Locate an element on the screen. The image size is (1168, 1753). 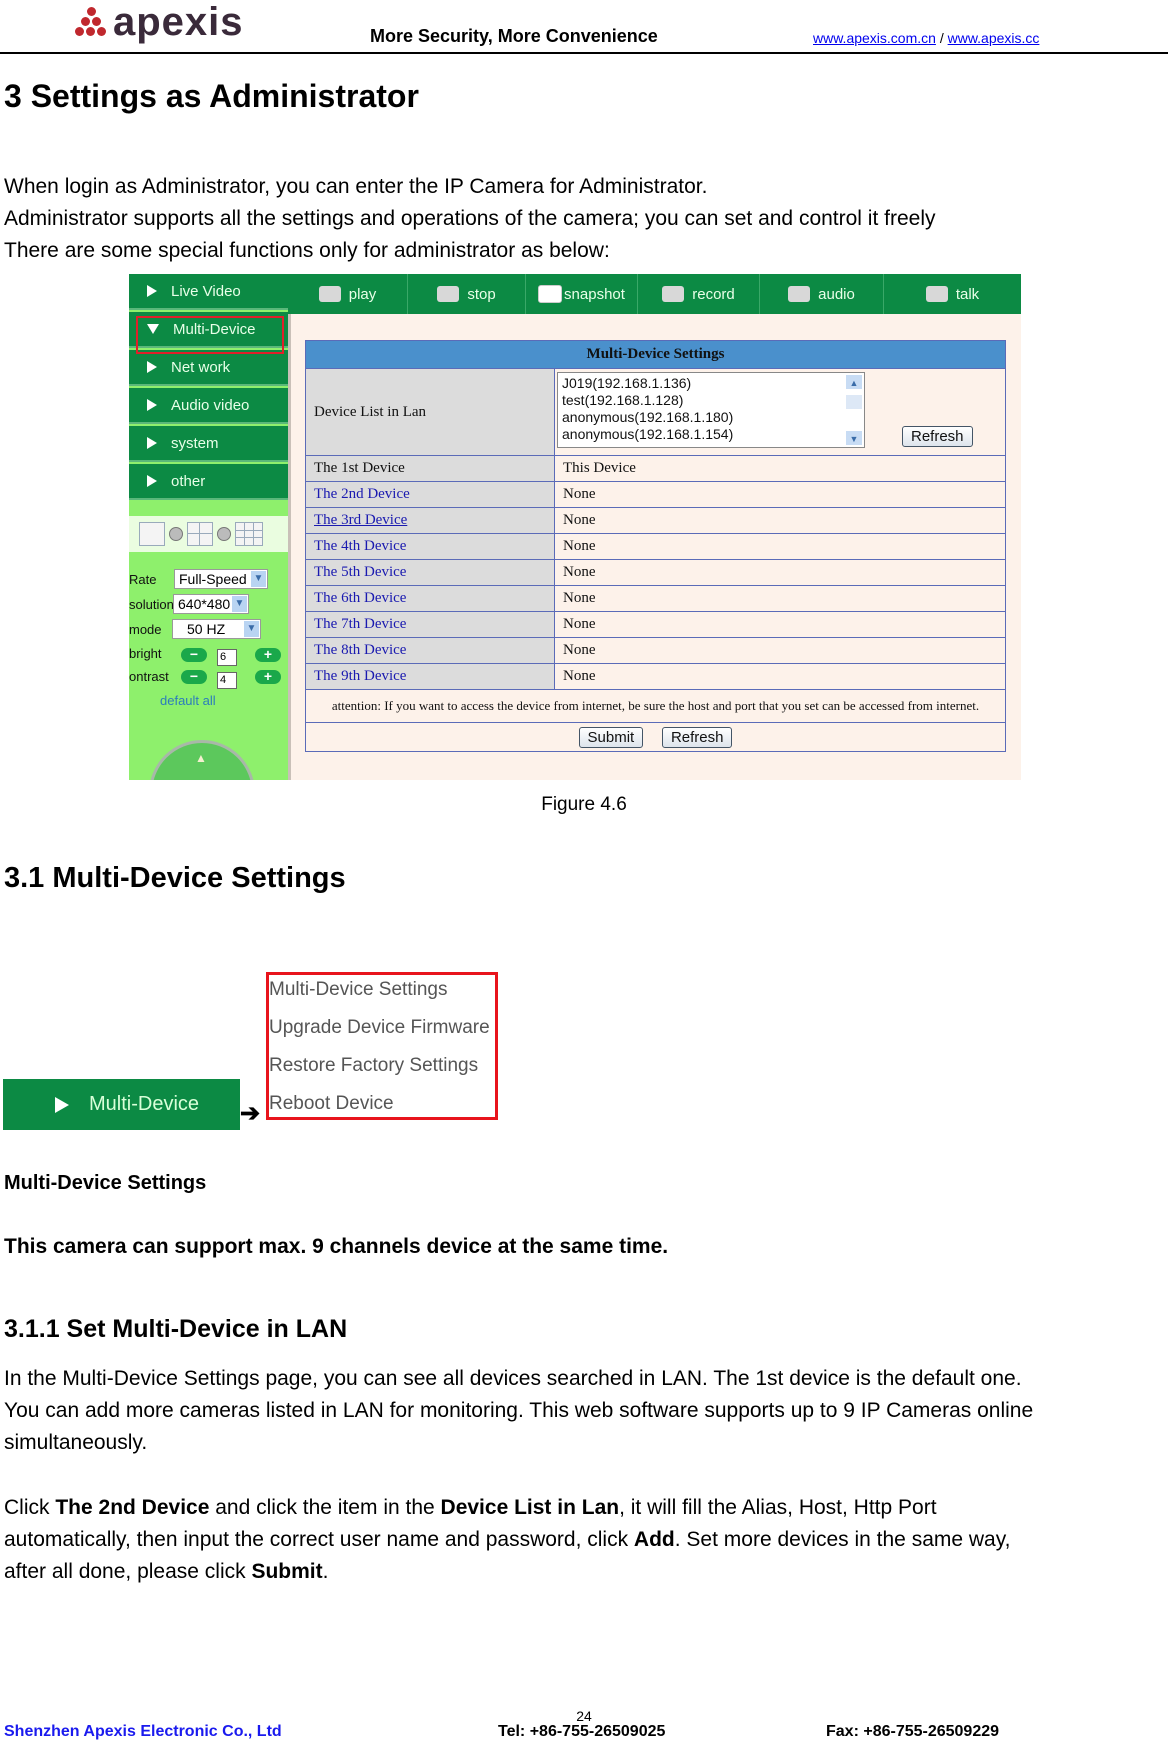
toolbar-label: record is located at coordinates (713, 294).